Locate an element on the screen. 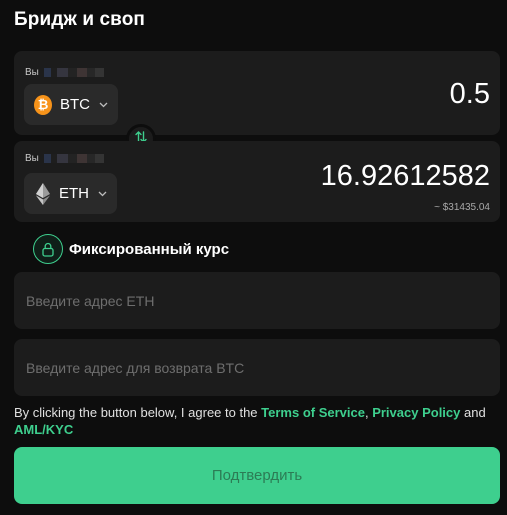 The width and height of the screenshot is (507, 515). terms-and: and is located at coordinates (473, 412).